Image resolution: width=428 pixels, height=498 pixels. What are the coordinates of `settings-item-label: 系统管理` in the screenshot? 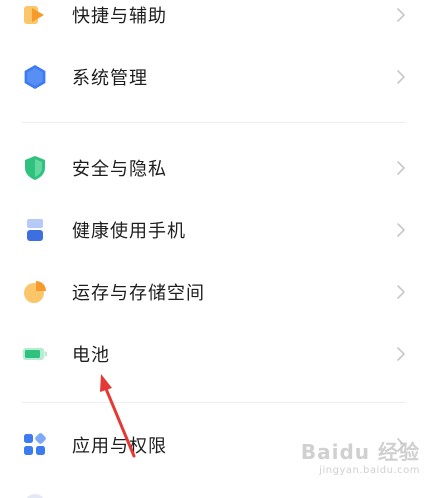 It's located at (110, 78).